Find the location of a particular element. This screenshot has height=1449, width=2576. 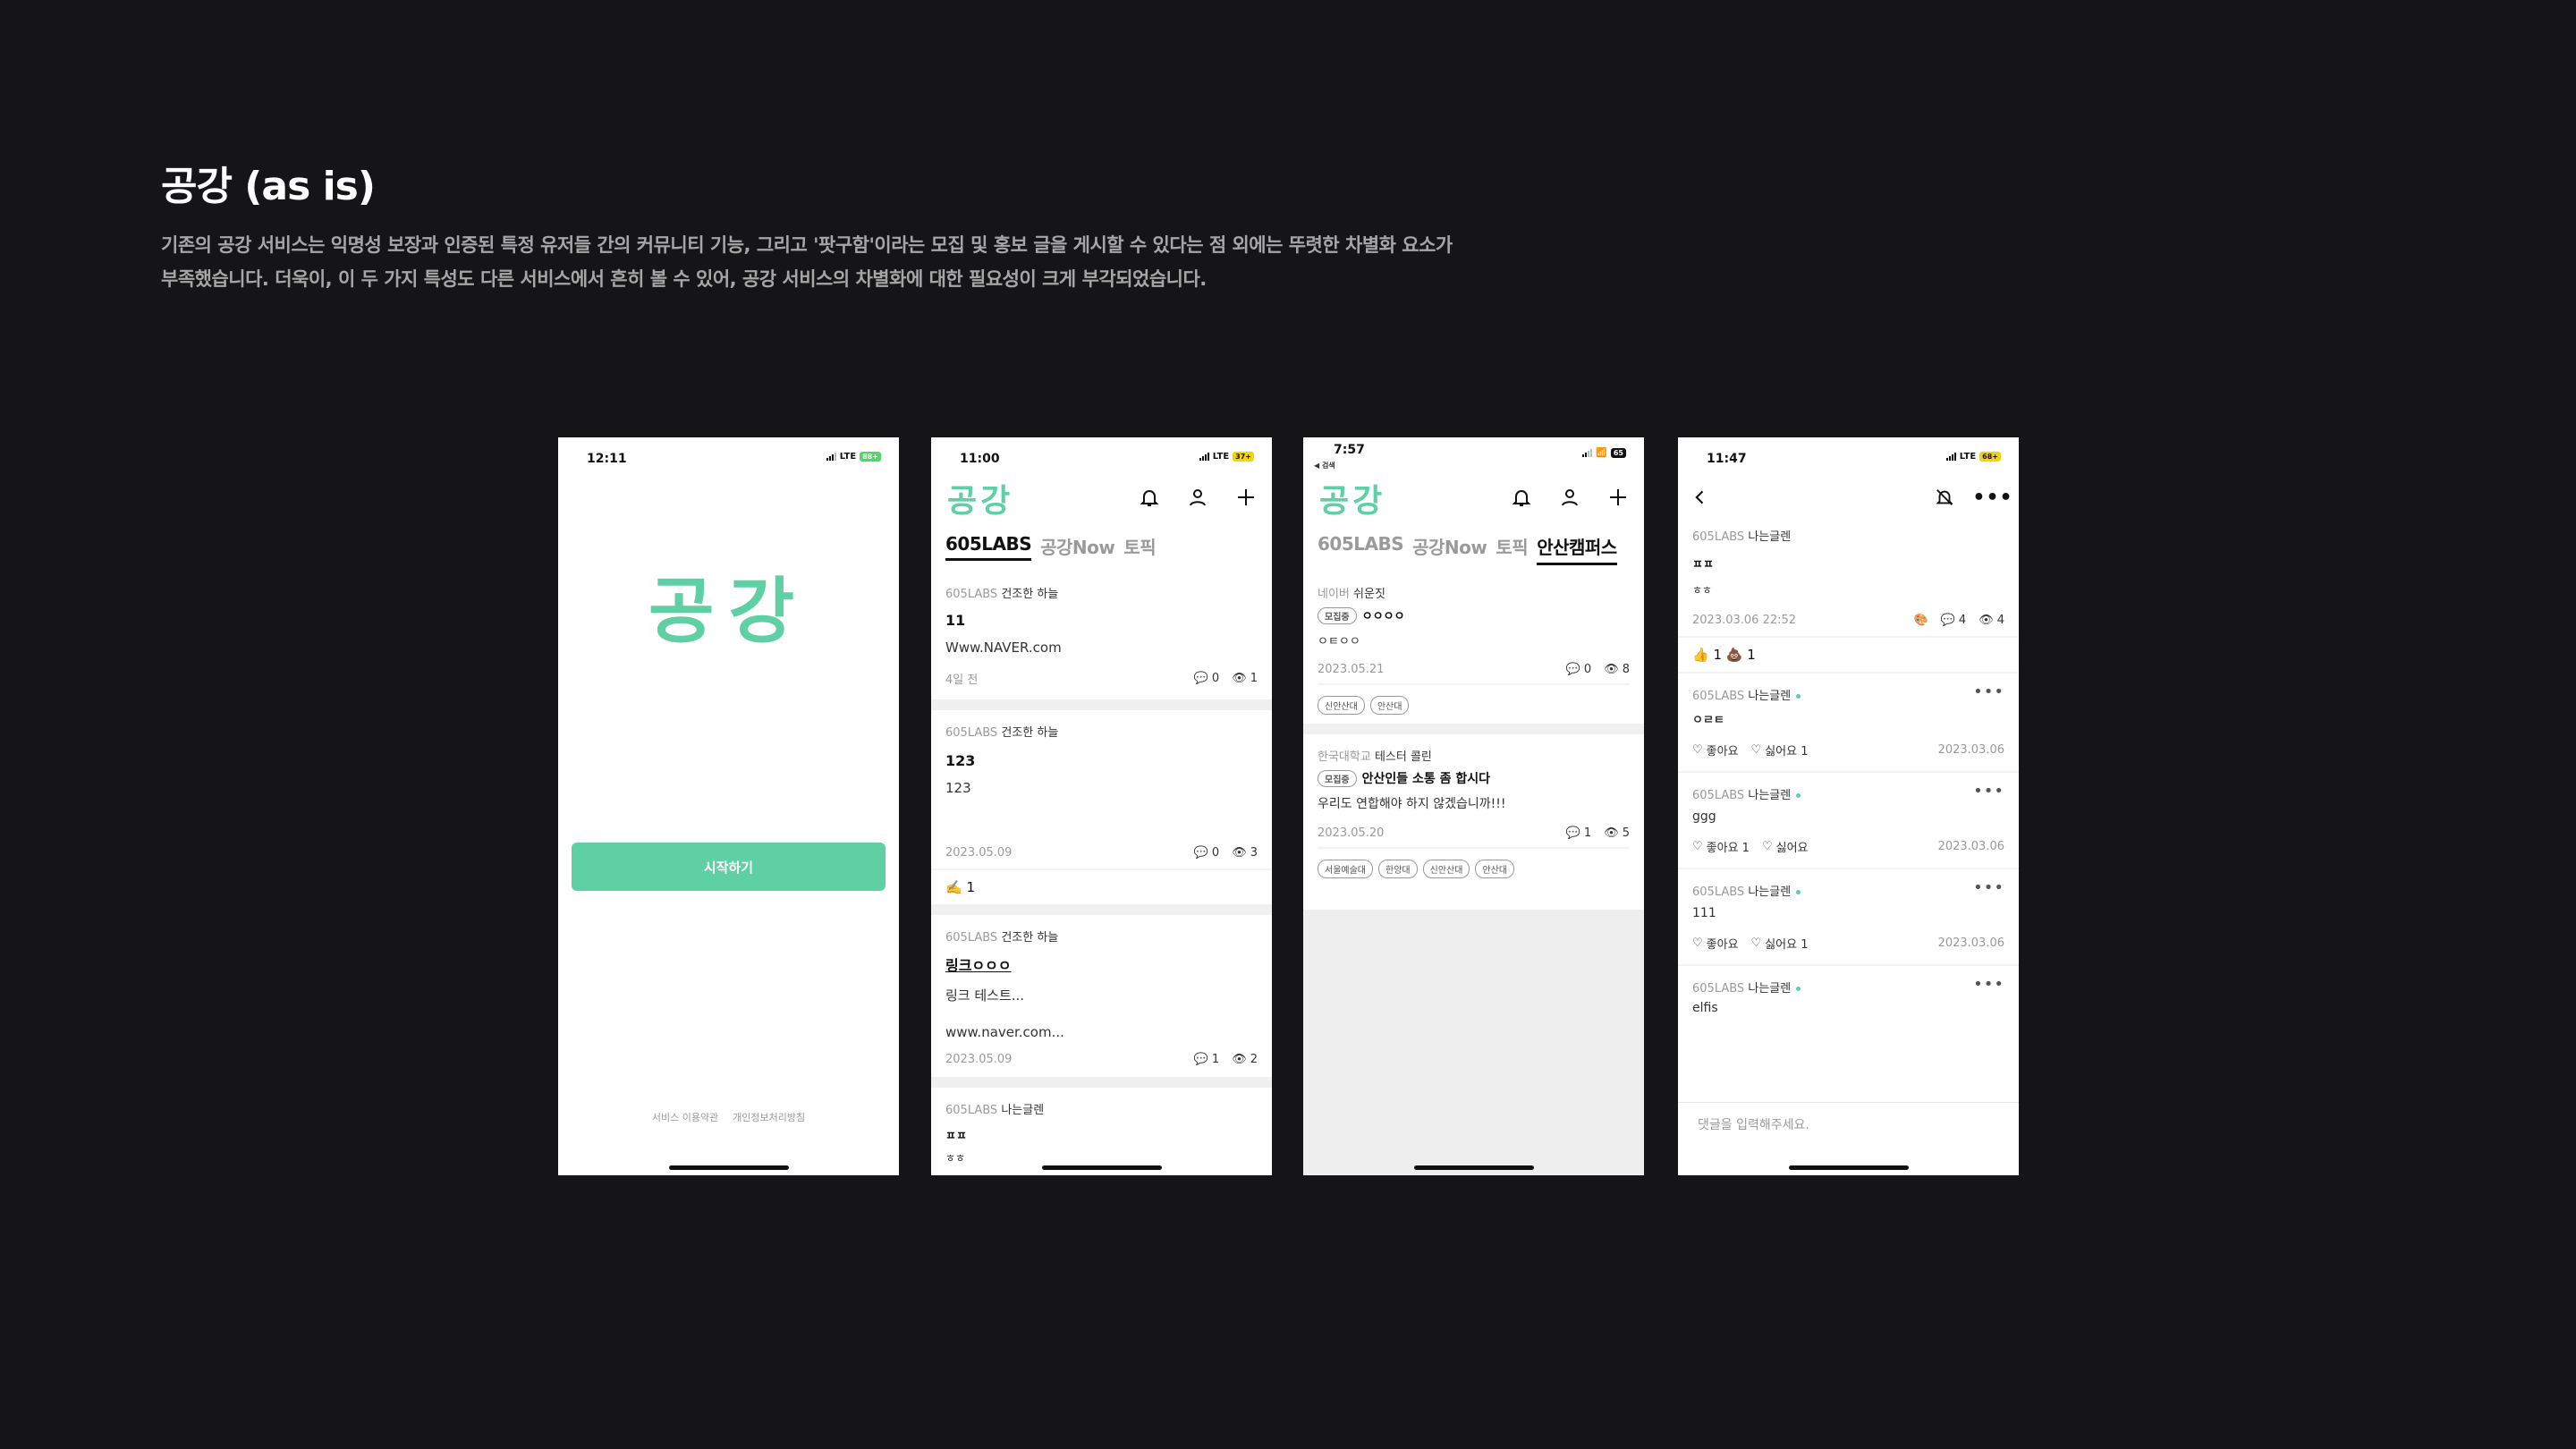

post-date: 2023.03.06 22:52 is located at coordinates (1744, 620).